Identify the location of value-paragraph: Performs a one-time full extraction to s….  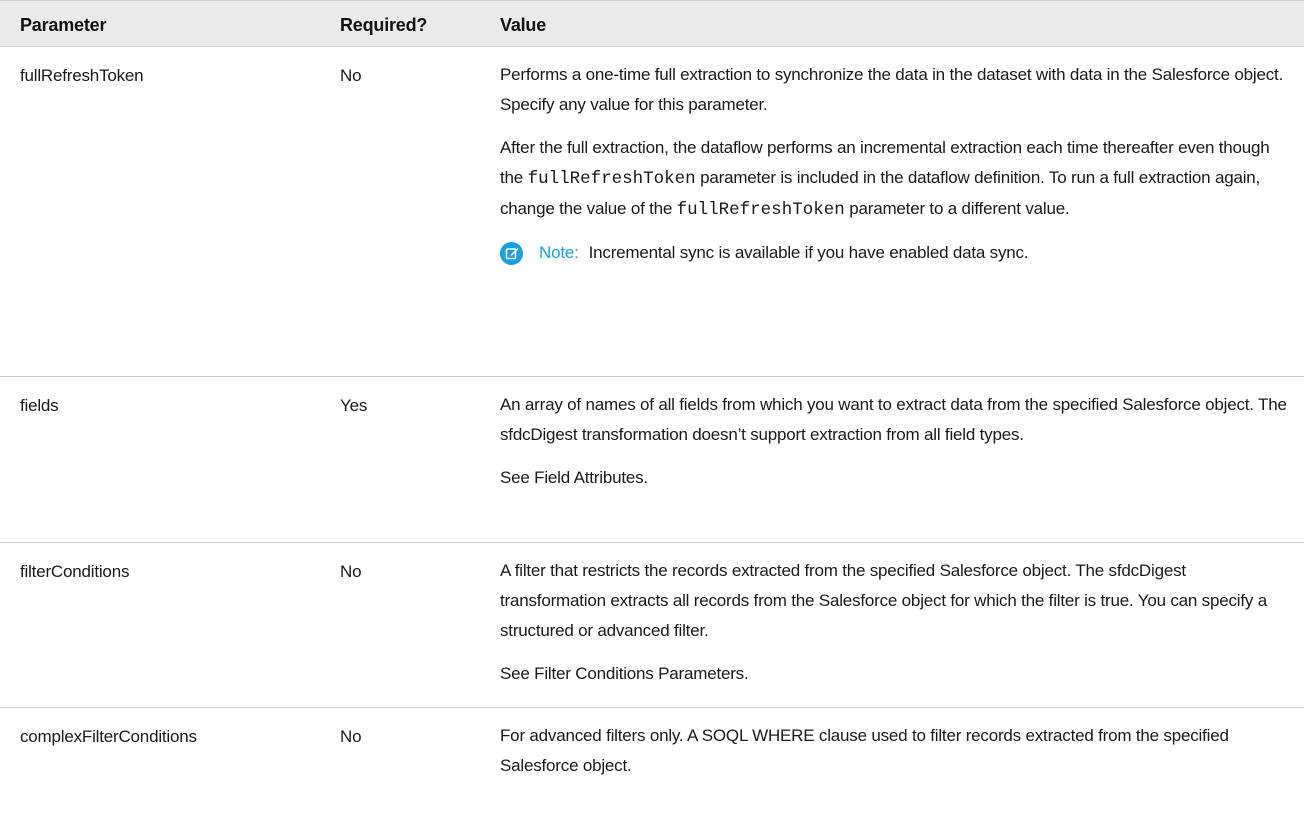
(892, 89).